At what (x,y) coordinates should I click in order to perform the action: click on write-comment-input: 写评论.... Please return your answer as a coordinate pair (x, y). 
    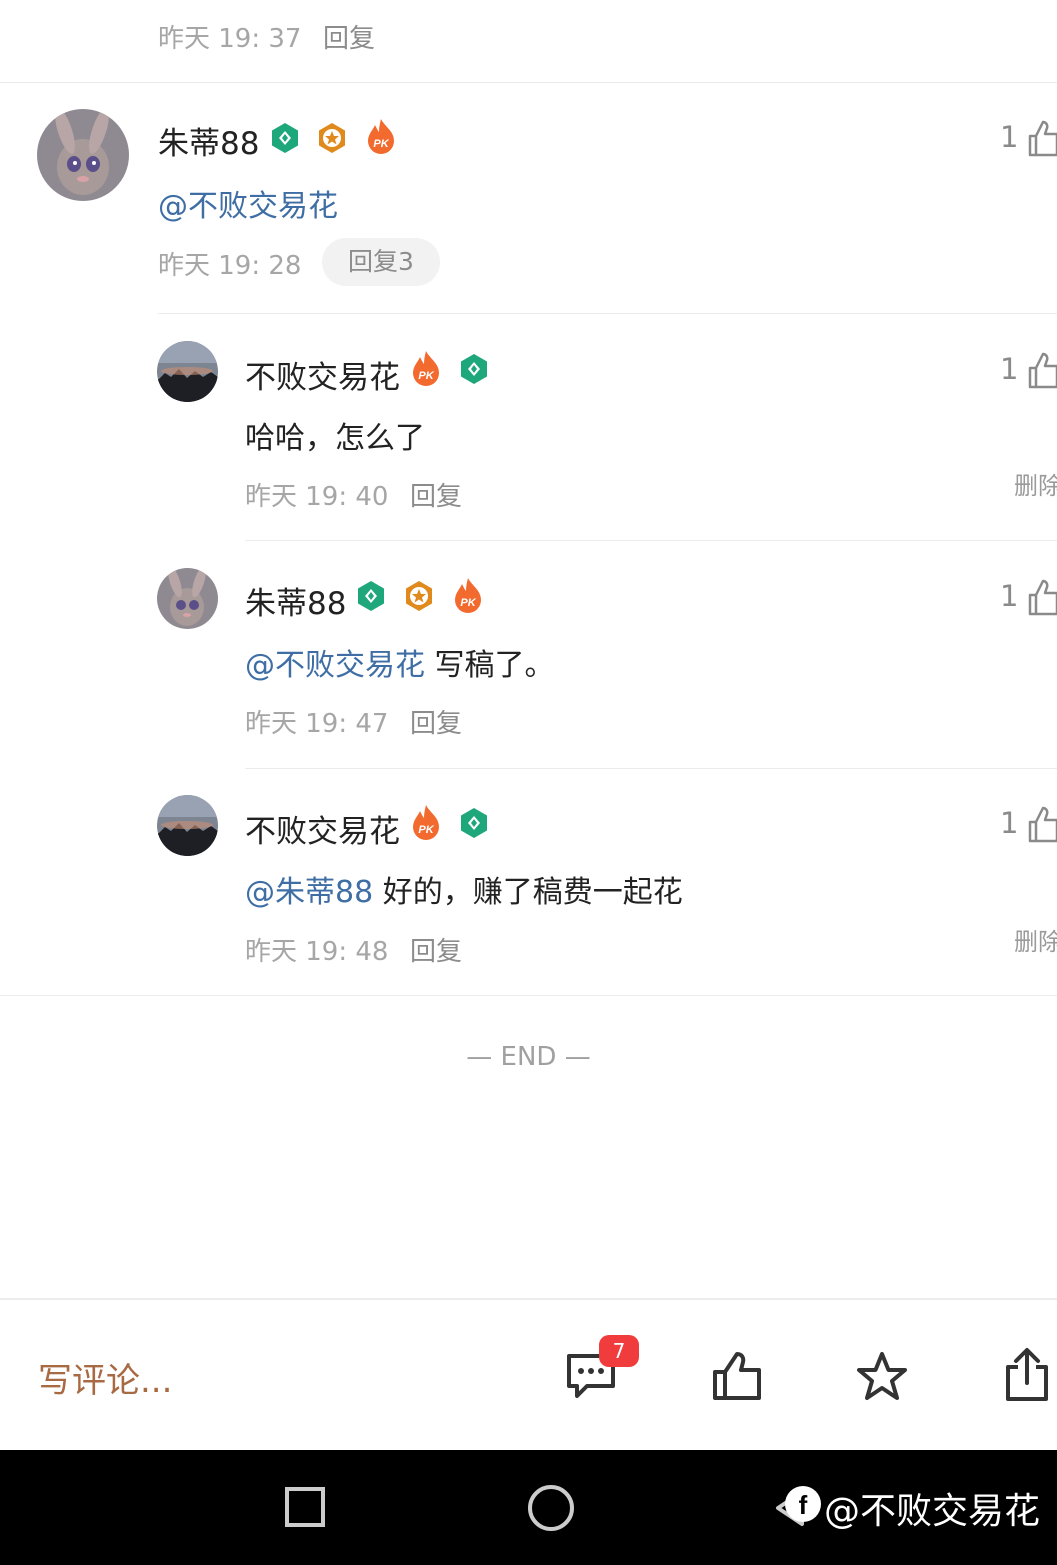
    Looking at the image, I should click on (105, 1377).